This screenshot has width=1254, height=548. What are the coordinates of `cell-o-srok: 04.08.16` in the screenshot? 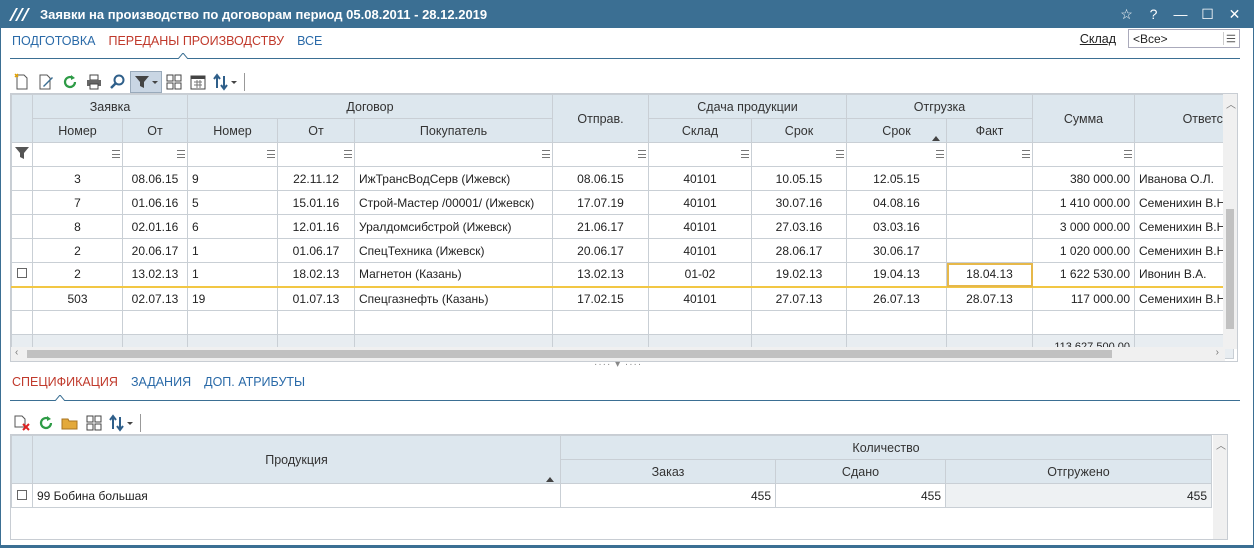 It's located at (896, 202).